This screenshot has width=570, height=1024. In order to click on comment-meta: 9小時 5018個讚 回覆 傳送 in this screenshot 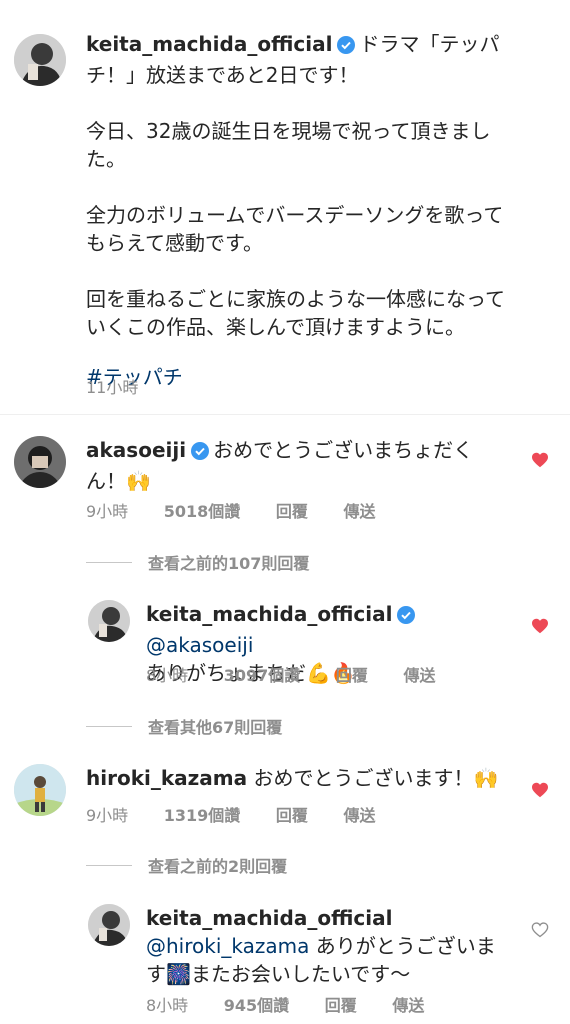, I will do `click(246, 510)`.